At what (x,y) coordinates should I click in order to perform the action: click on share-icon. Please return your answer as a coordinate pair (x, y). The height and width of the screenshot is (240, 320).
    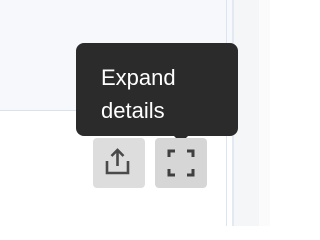
    Looking at the image, I should click on (117, 161).